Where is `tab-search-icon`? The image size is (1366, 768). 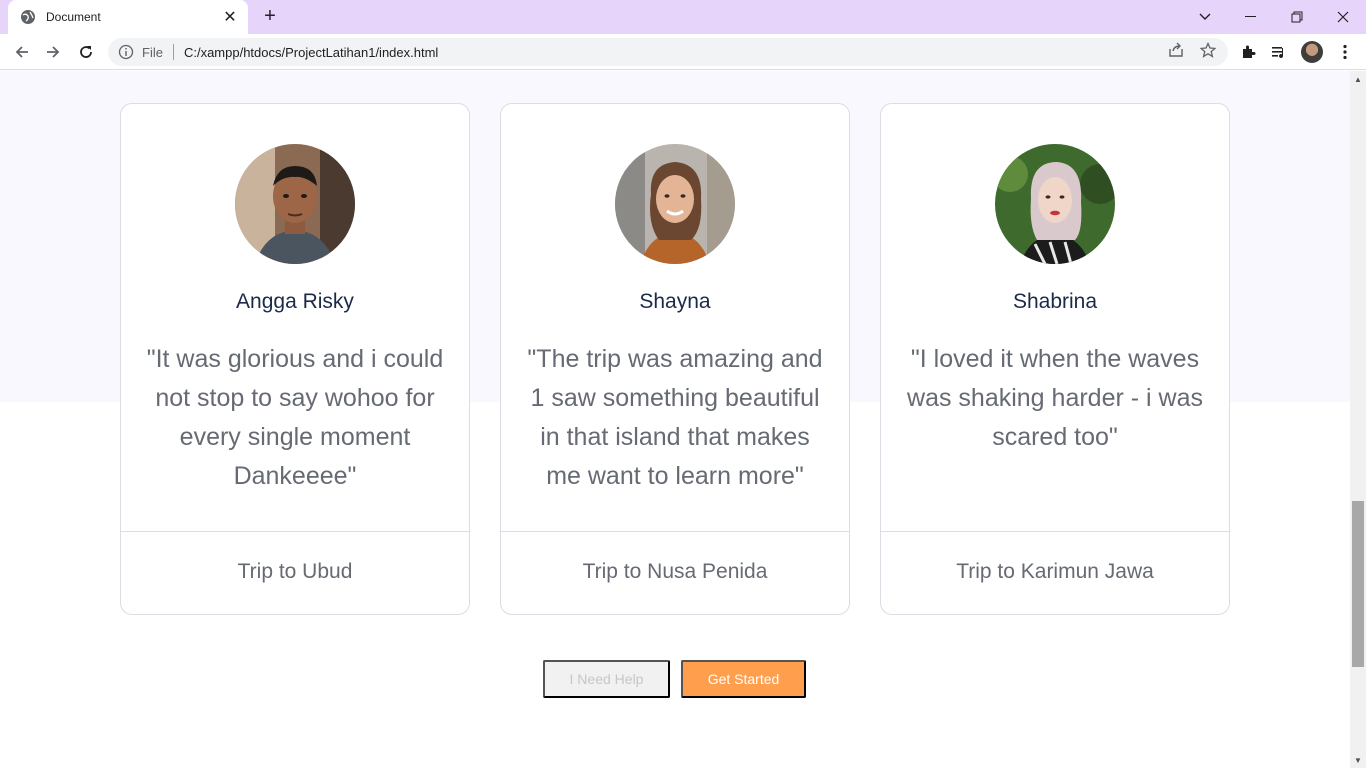 tab-search-icon is located at coordinates (1205, 17).